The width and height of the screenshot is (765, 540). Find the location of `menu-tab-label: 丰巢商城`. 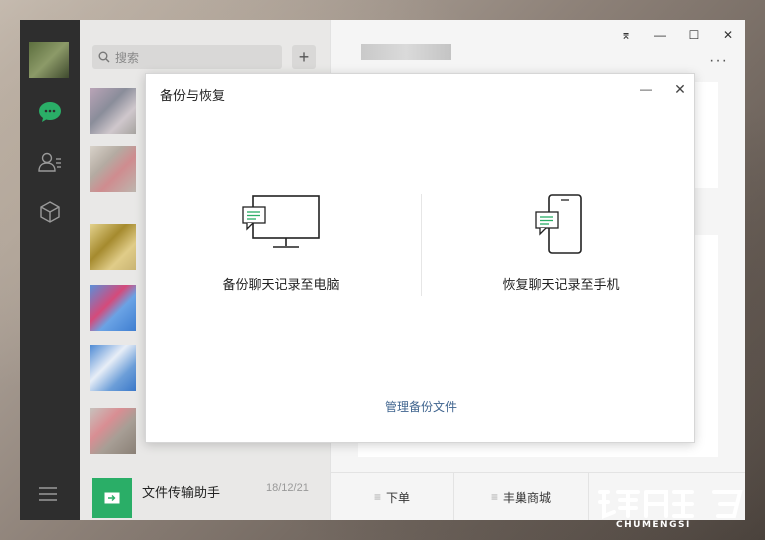

menu-tab-label: 丰巢商城 is located at coordinates (527, 497).